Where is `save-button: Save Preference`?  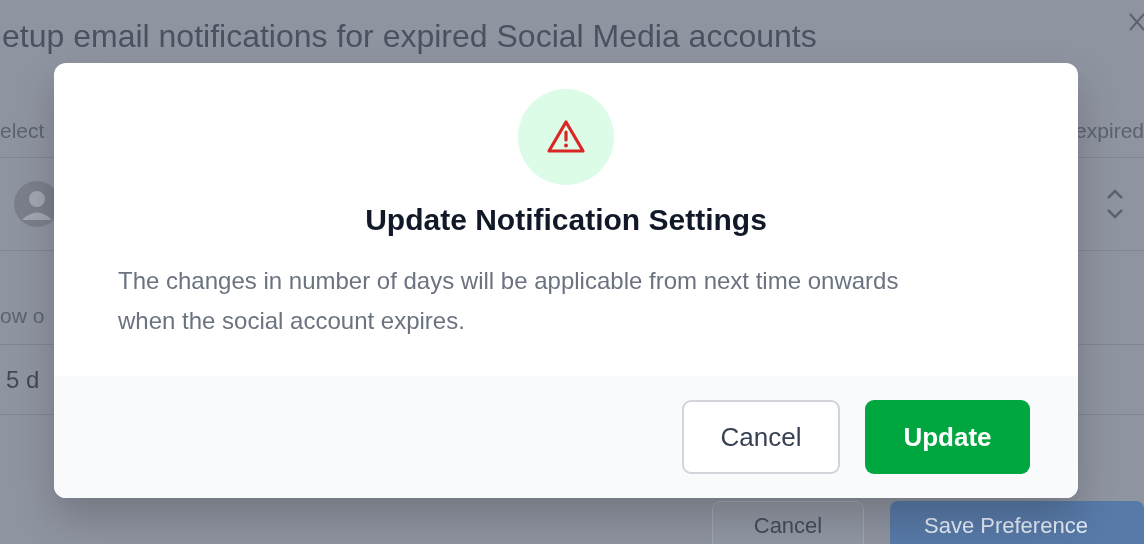 save-button: Save Preference is located at coordinates (1017, 522).